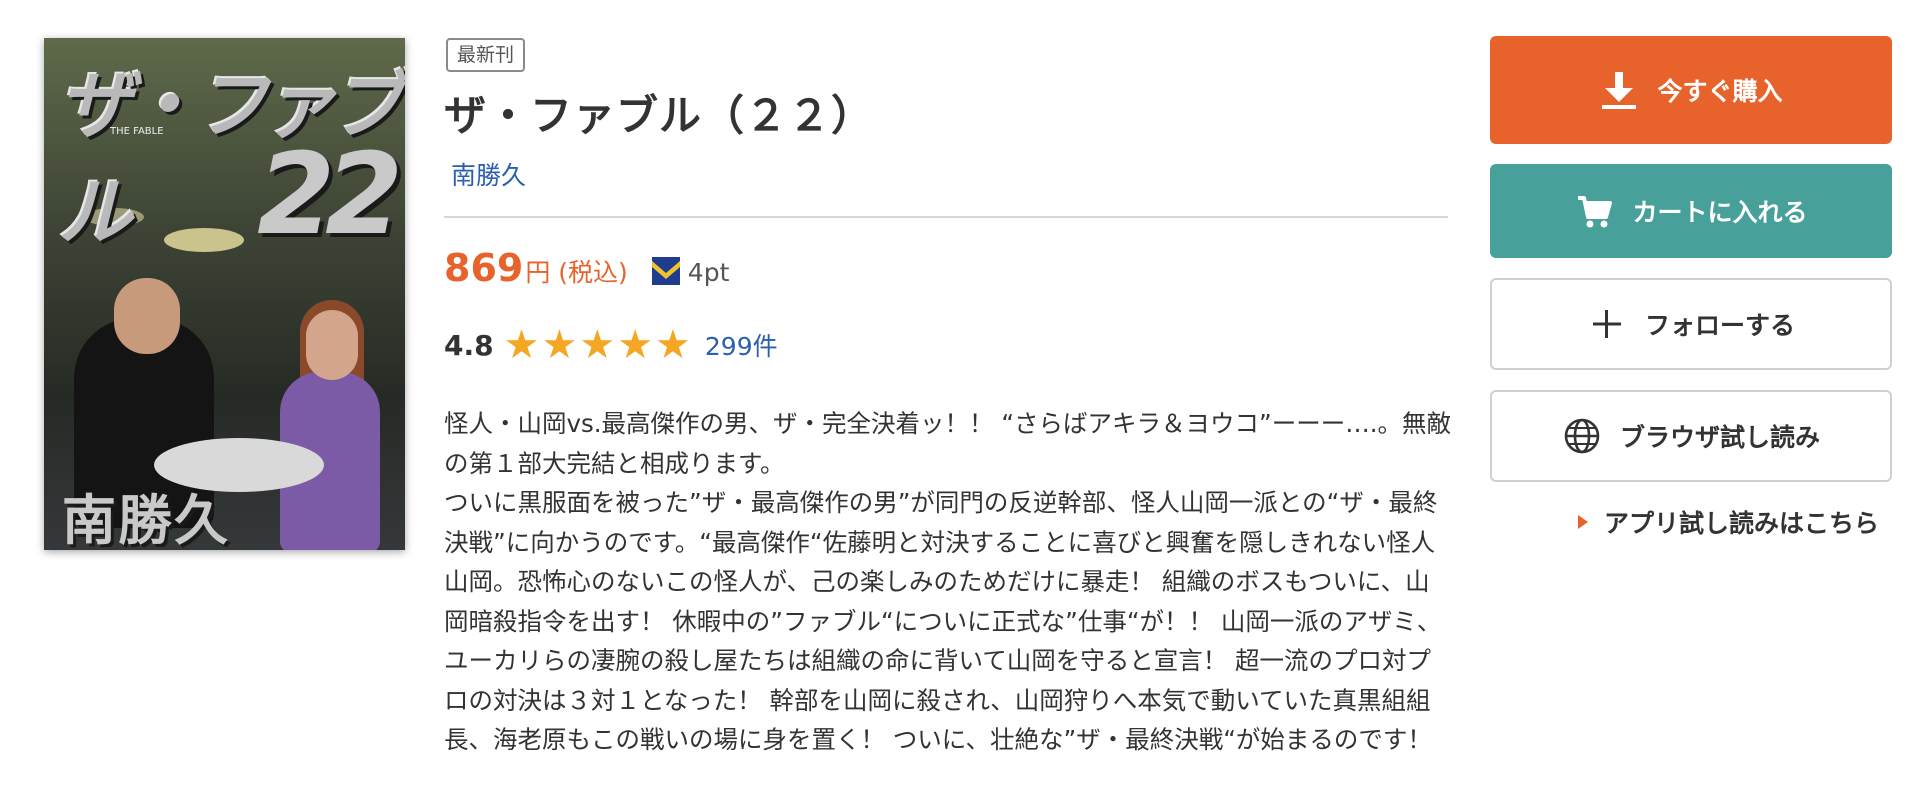 The height and width of the screenshot is (812, 1916). What do you see at coordinates (1594, 211) in the screenshot?
I see `cart-icon` at bounding box center [1594, 211].